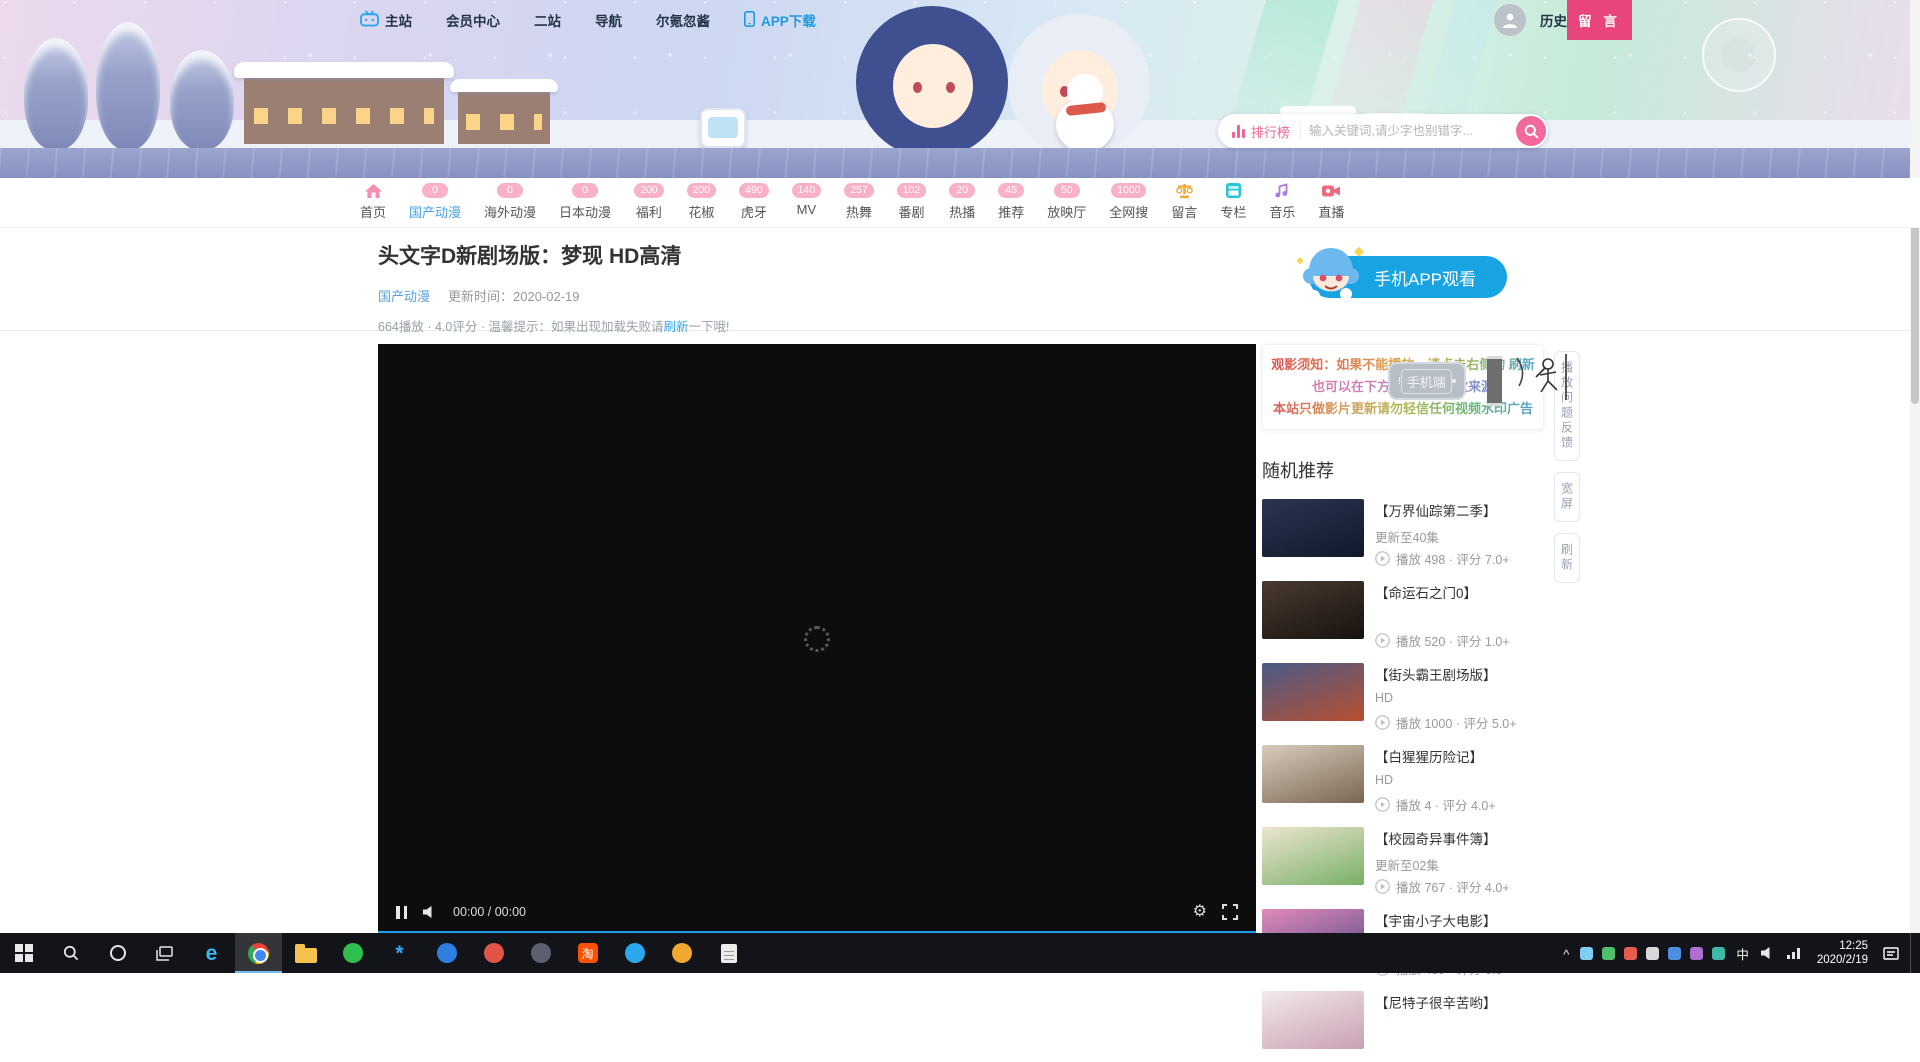 The height and width of the screenshot is (1062, 1920). What do you see at coordinates (1794, 953) in the screenshot?
I see `network-icon` at bounding box center [1794, 953].